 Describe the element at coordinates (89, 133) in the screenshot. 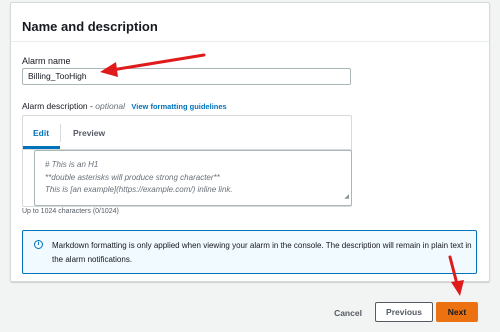

I see `tab-preview: Preview` at that location.